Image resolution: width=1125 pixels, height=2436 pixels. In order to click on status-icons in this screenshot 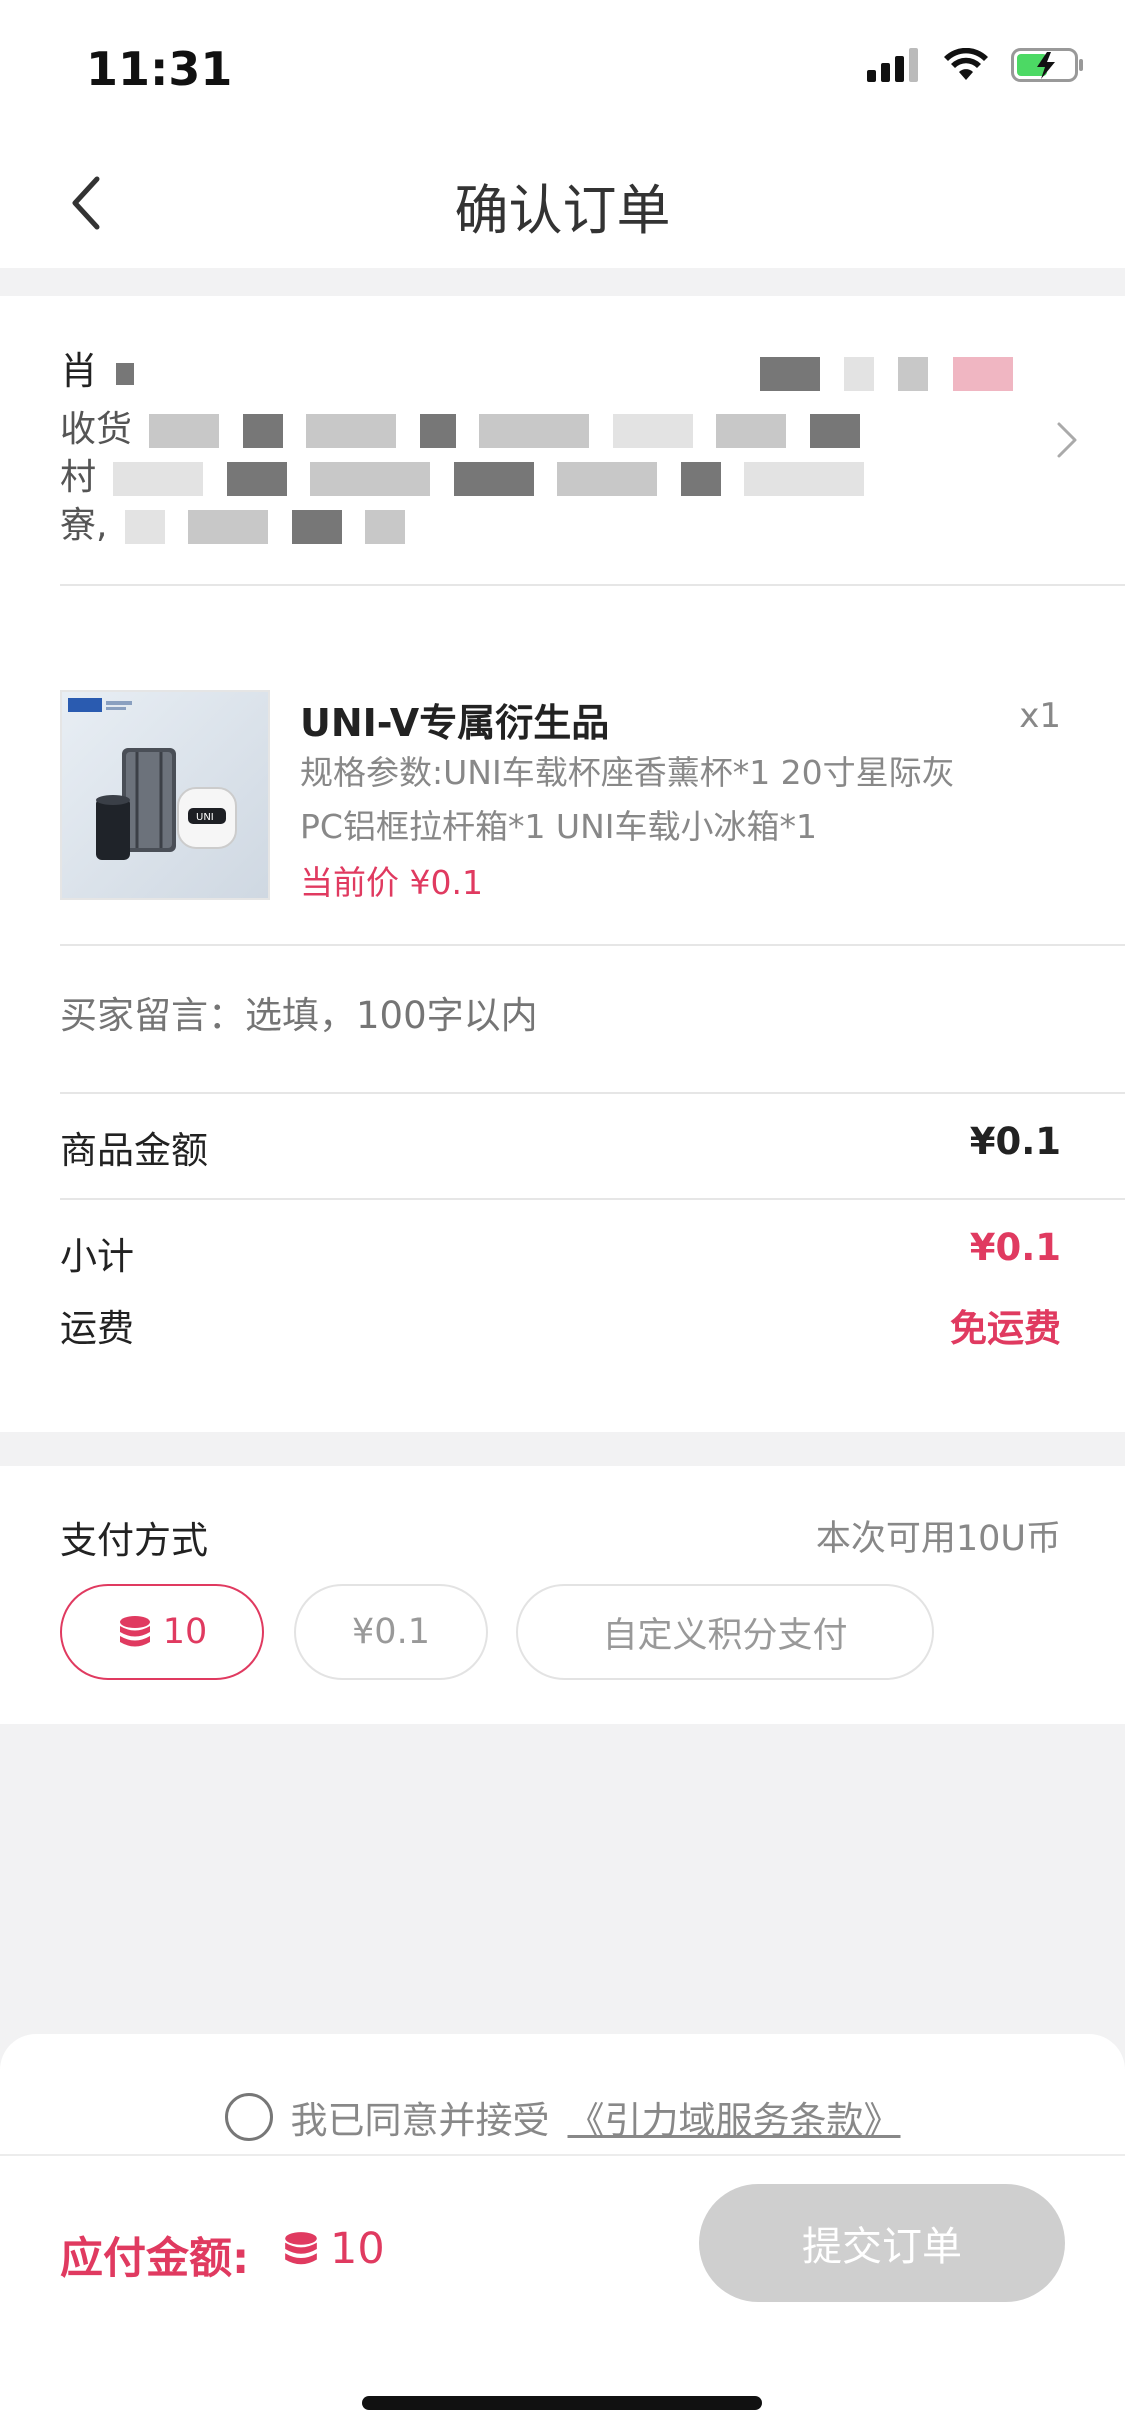, I will do `click(976, 65)`.